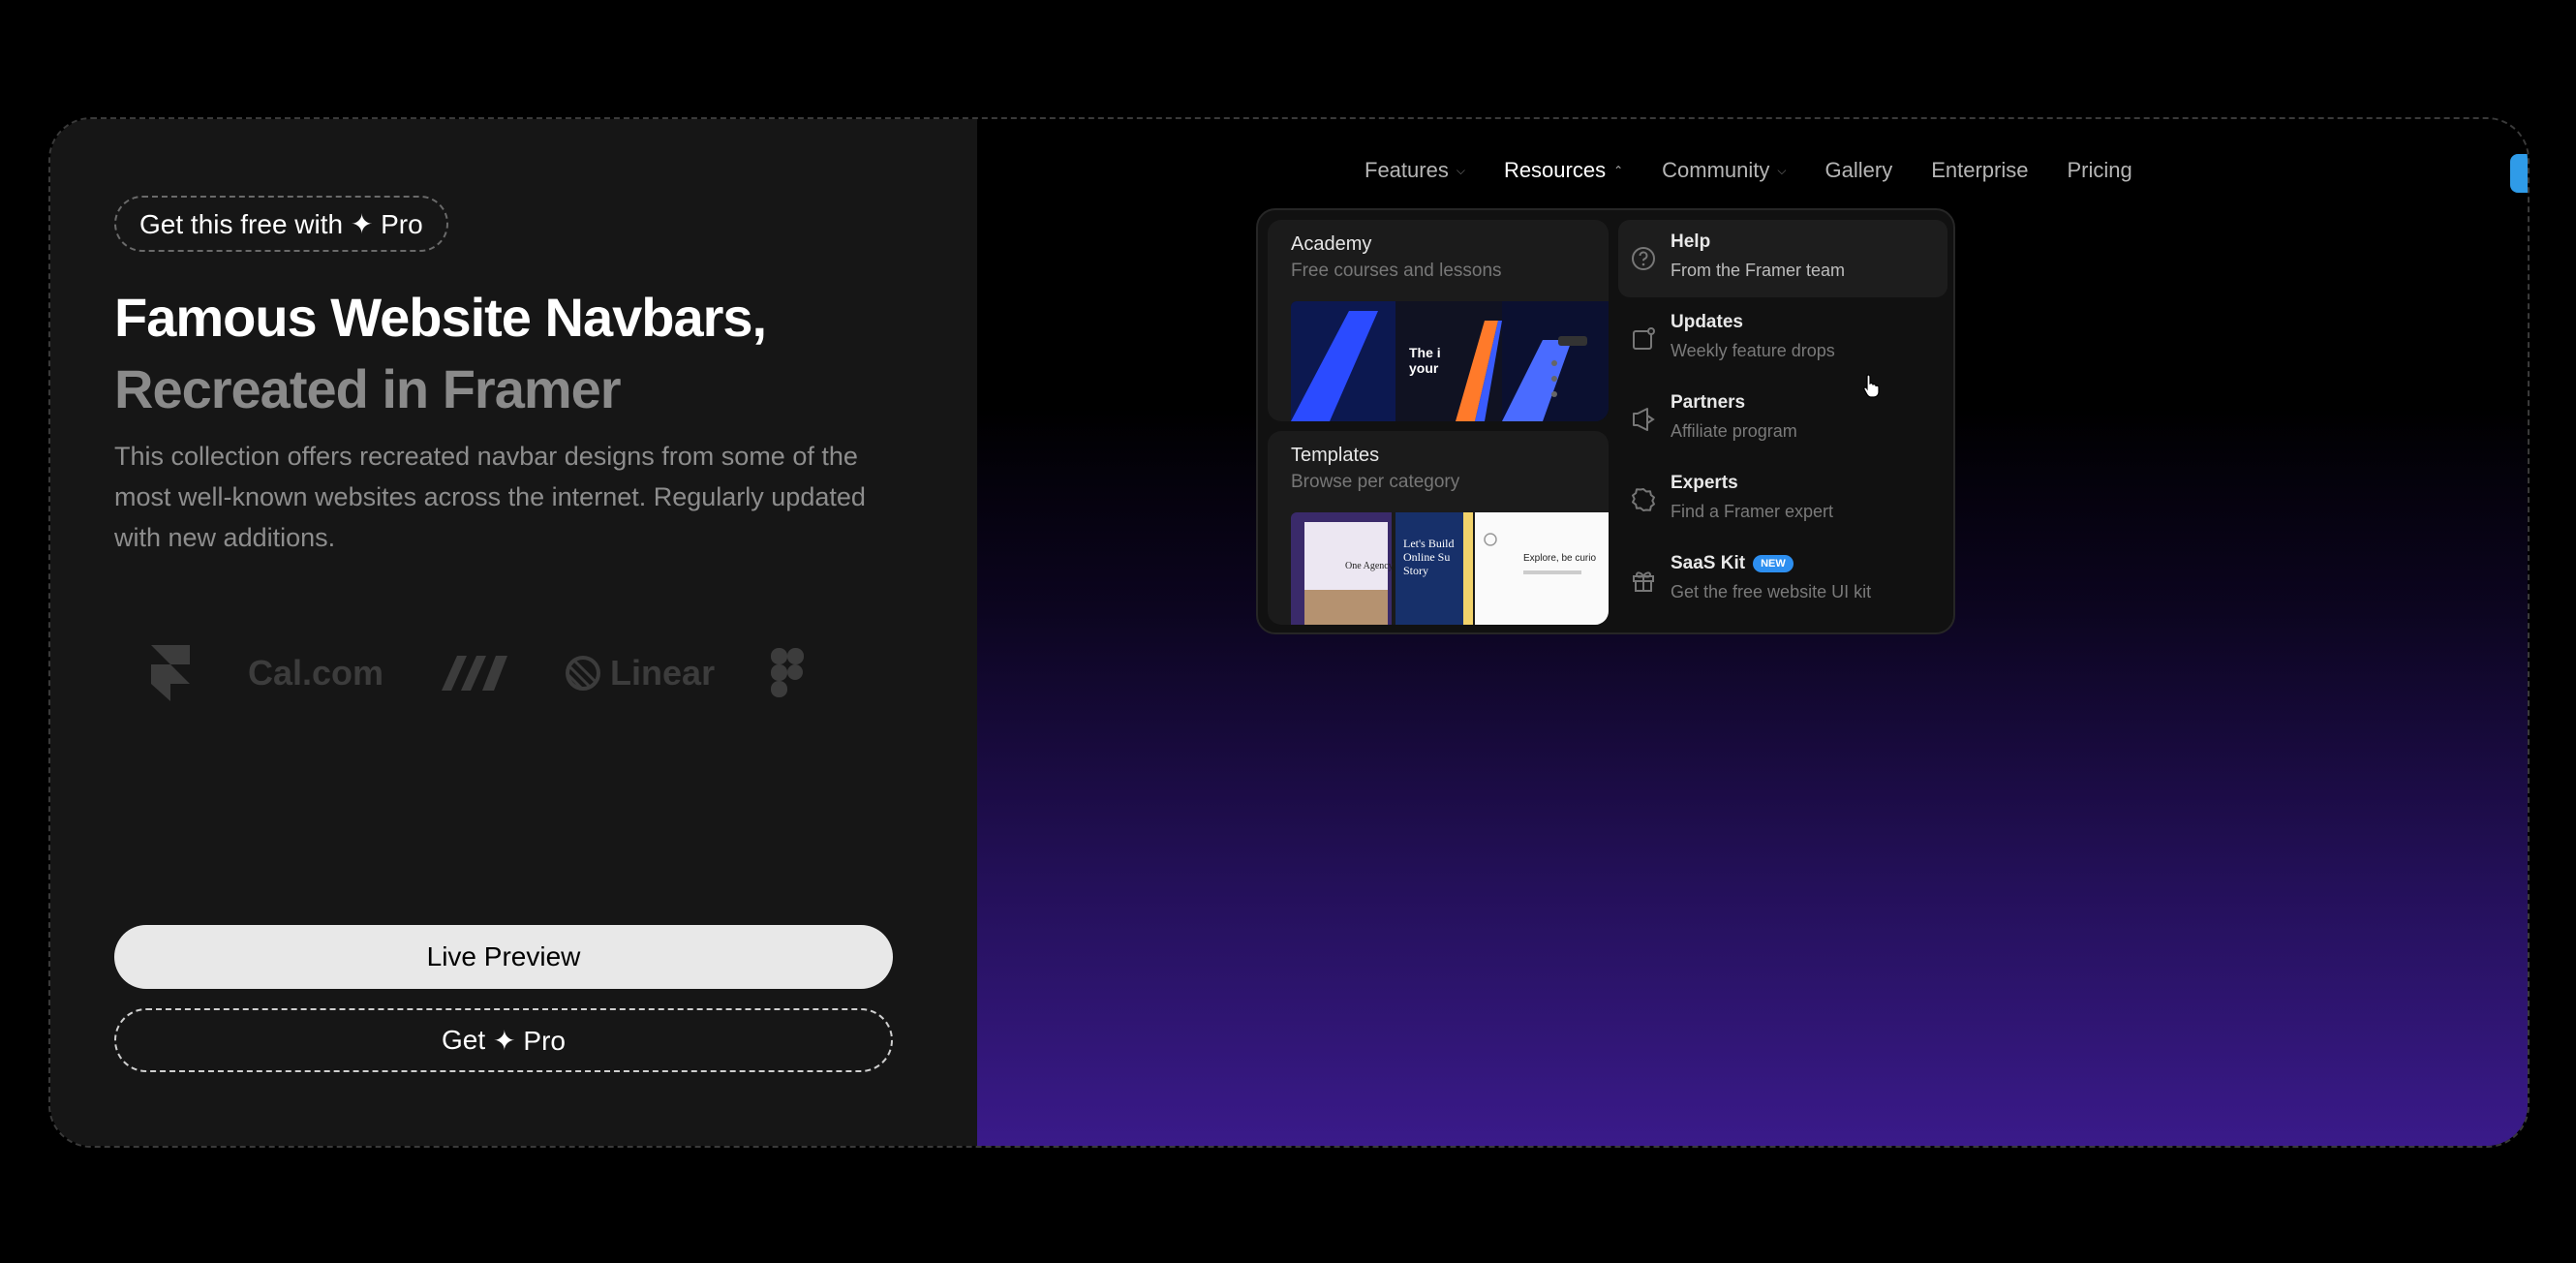  What do you see at coordinates (464, 1040) in the screenshot?
I see `get-pro-prefix: Get` at bounding box center [464, 1040].